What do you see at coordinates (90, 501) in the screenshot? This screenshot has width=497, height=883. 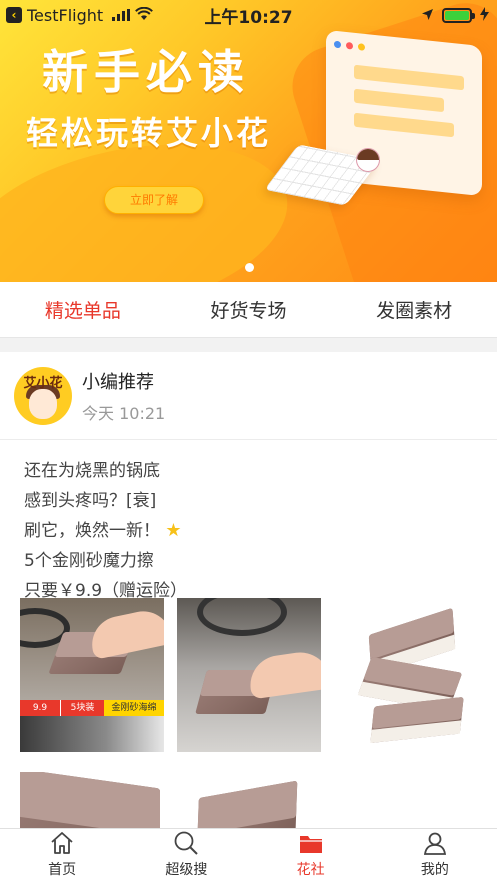 I see `post-line: 感到头疼吗？[衰]` at bounding box center [90, 501].